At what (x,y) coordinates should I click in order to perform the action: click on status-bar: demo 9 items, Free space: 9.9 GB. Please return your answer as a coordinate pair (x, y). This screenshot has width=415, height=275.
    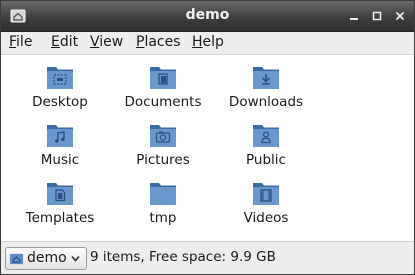
    Looking at the image, I should click on (207, 257).